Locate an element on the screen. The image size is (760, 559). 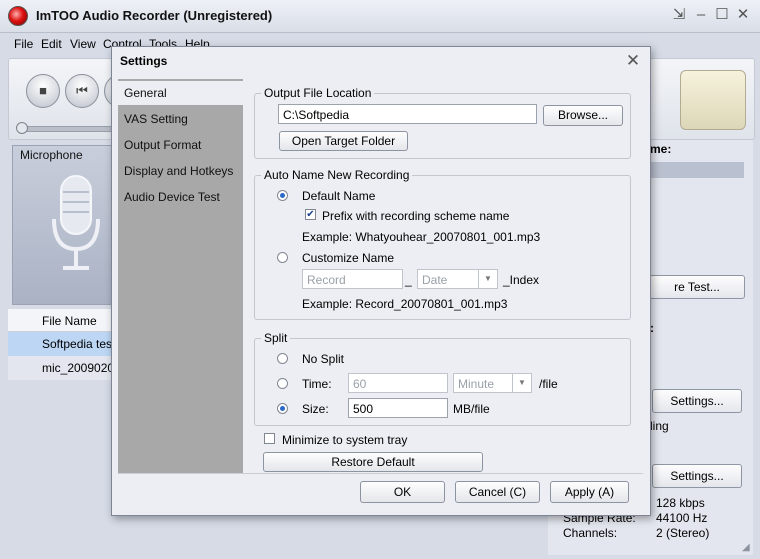
default-name-radio is located at coordinates (282, 195).